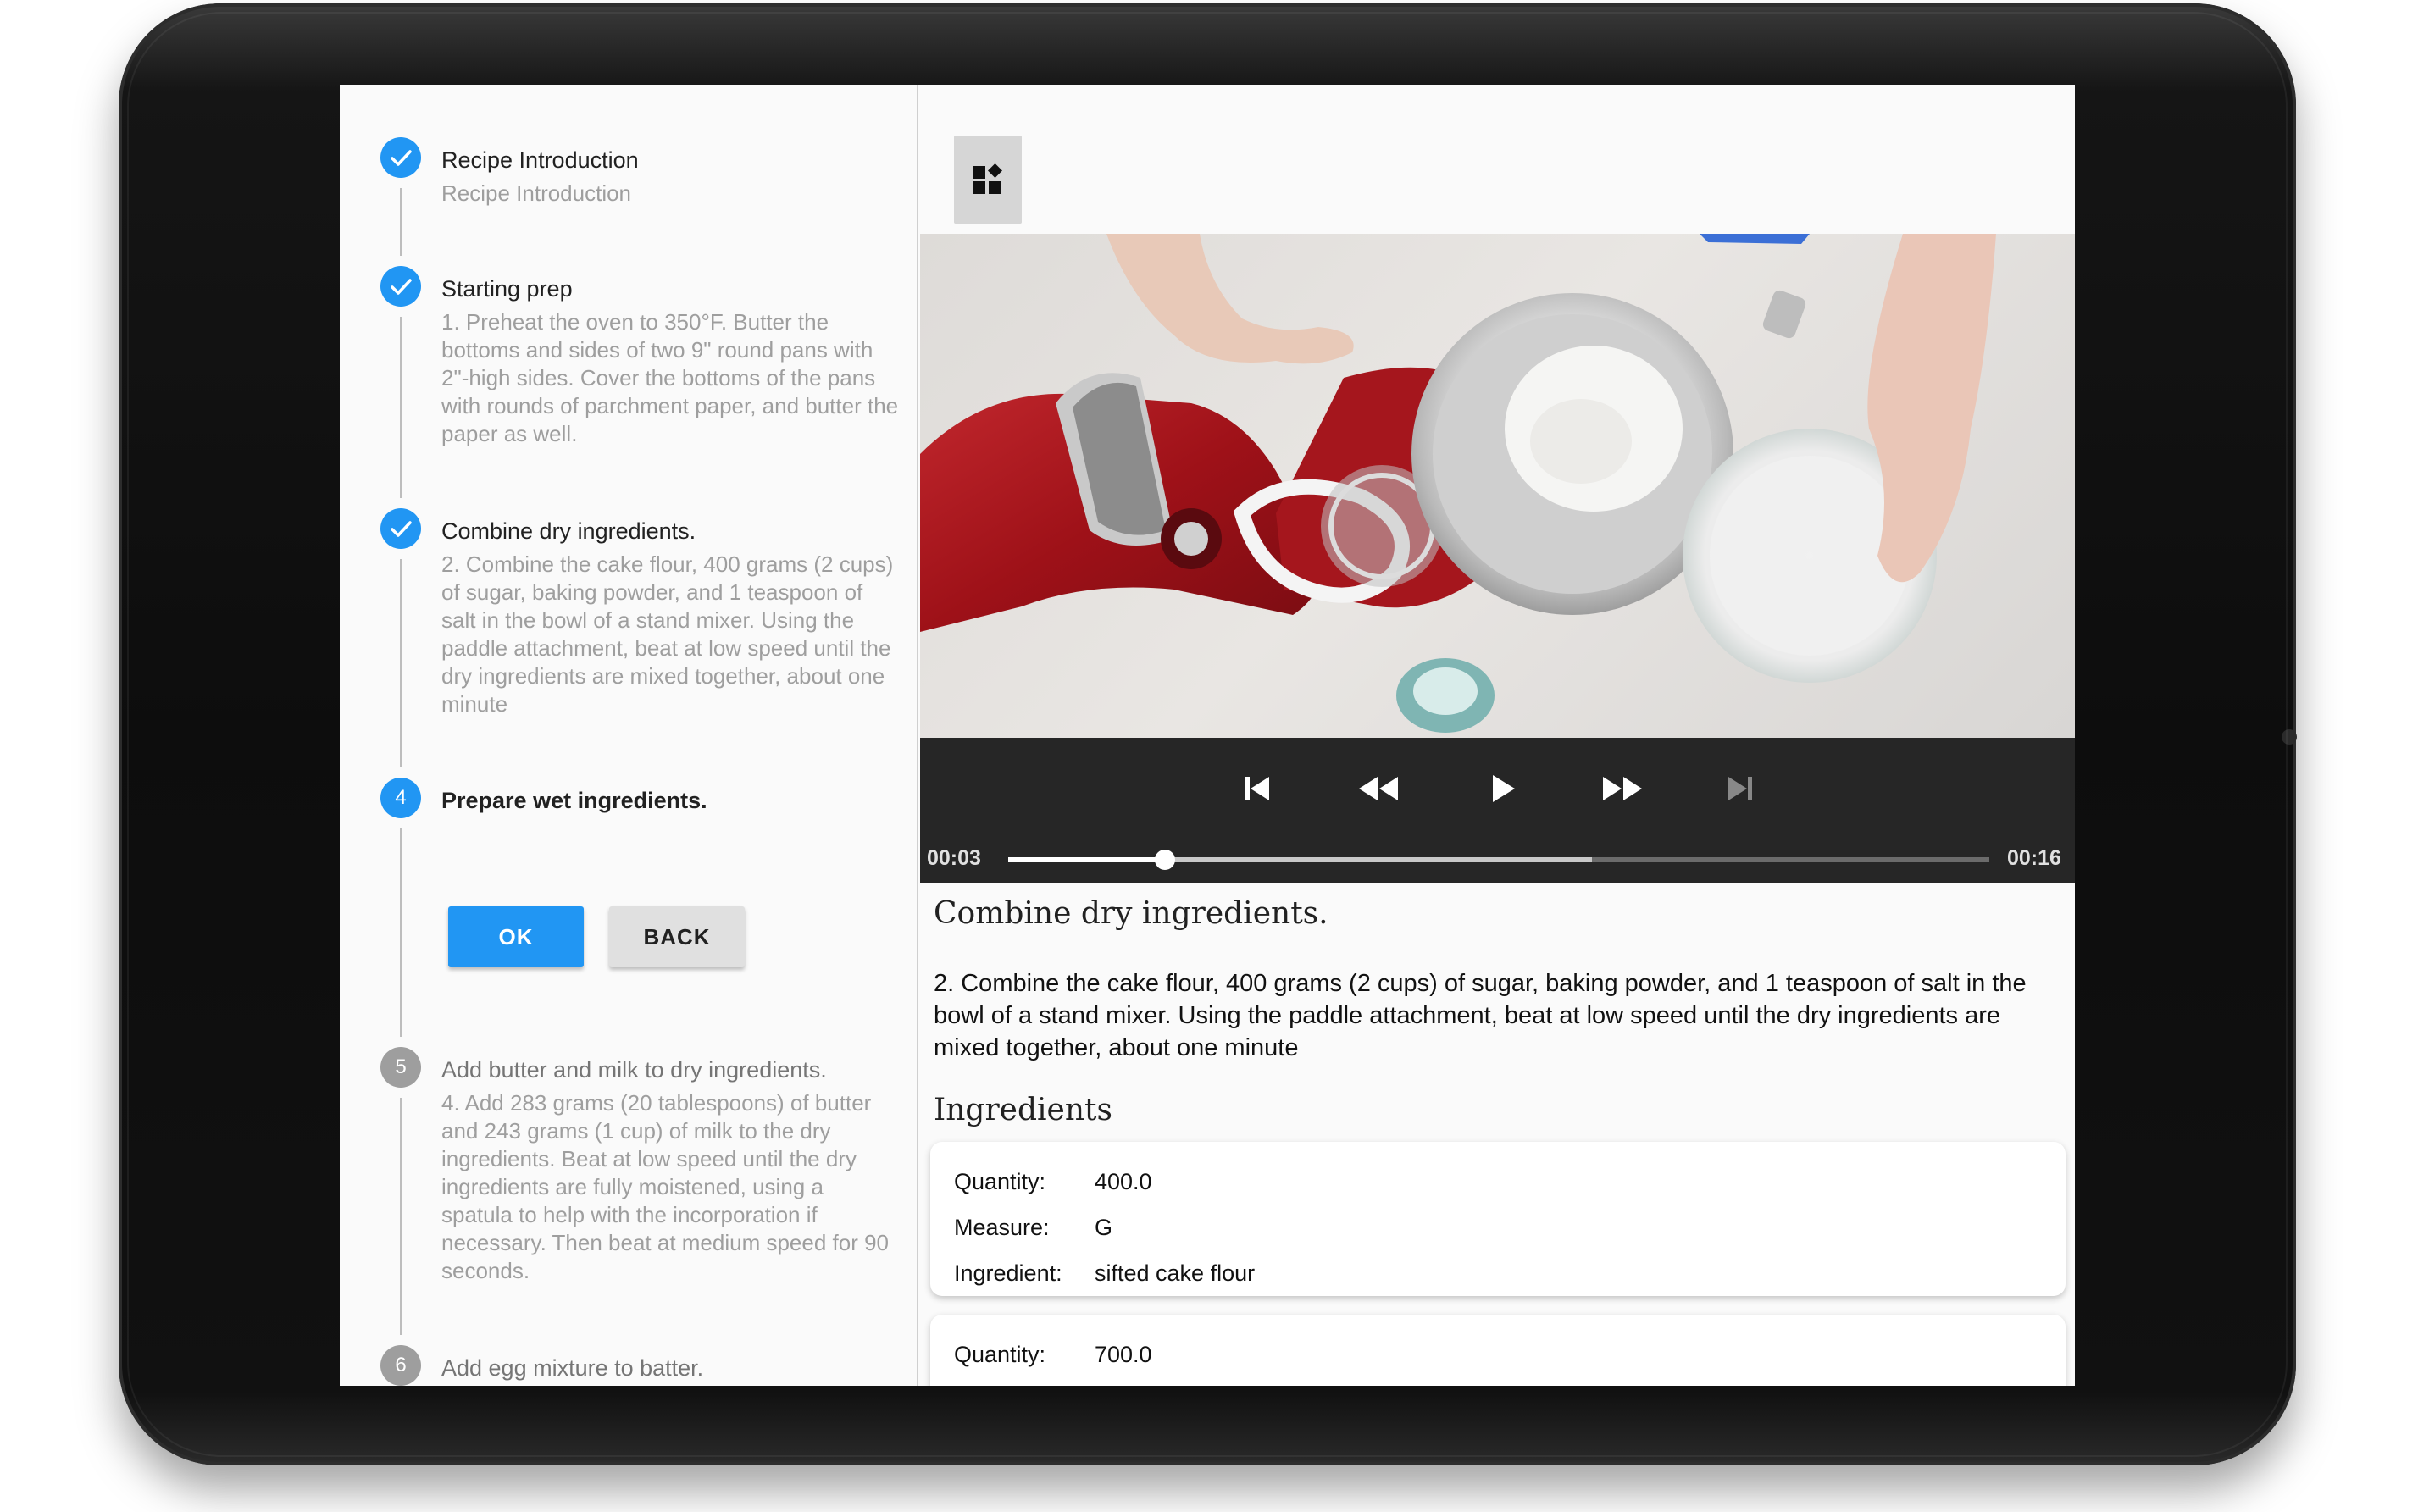 This screenshot has height=1512, width=2418. Describe the element at coordinates (1498, 860) in the screenshot. I see `seek-bar` at that location.